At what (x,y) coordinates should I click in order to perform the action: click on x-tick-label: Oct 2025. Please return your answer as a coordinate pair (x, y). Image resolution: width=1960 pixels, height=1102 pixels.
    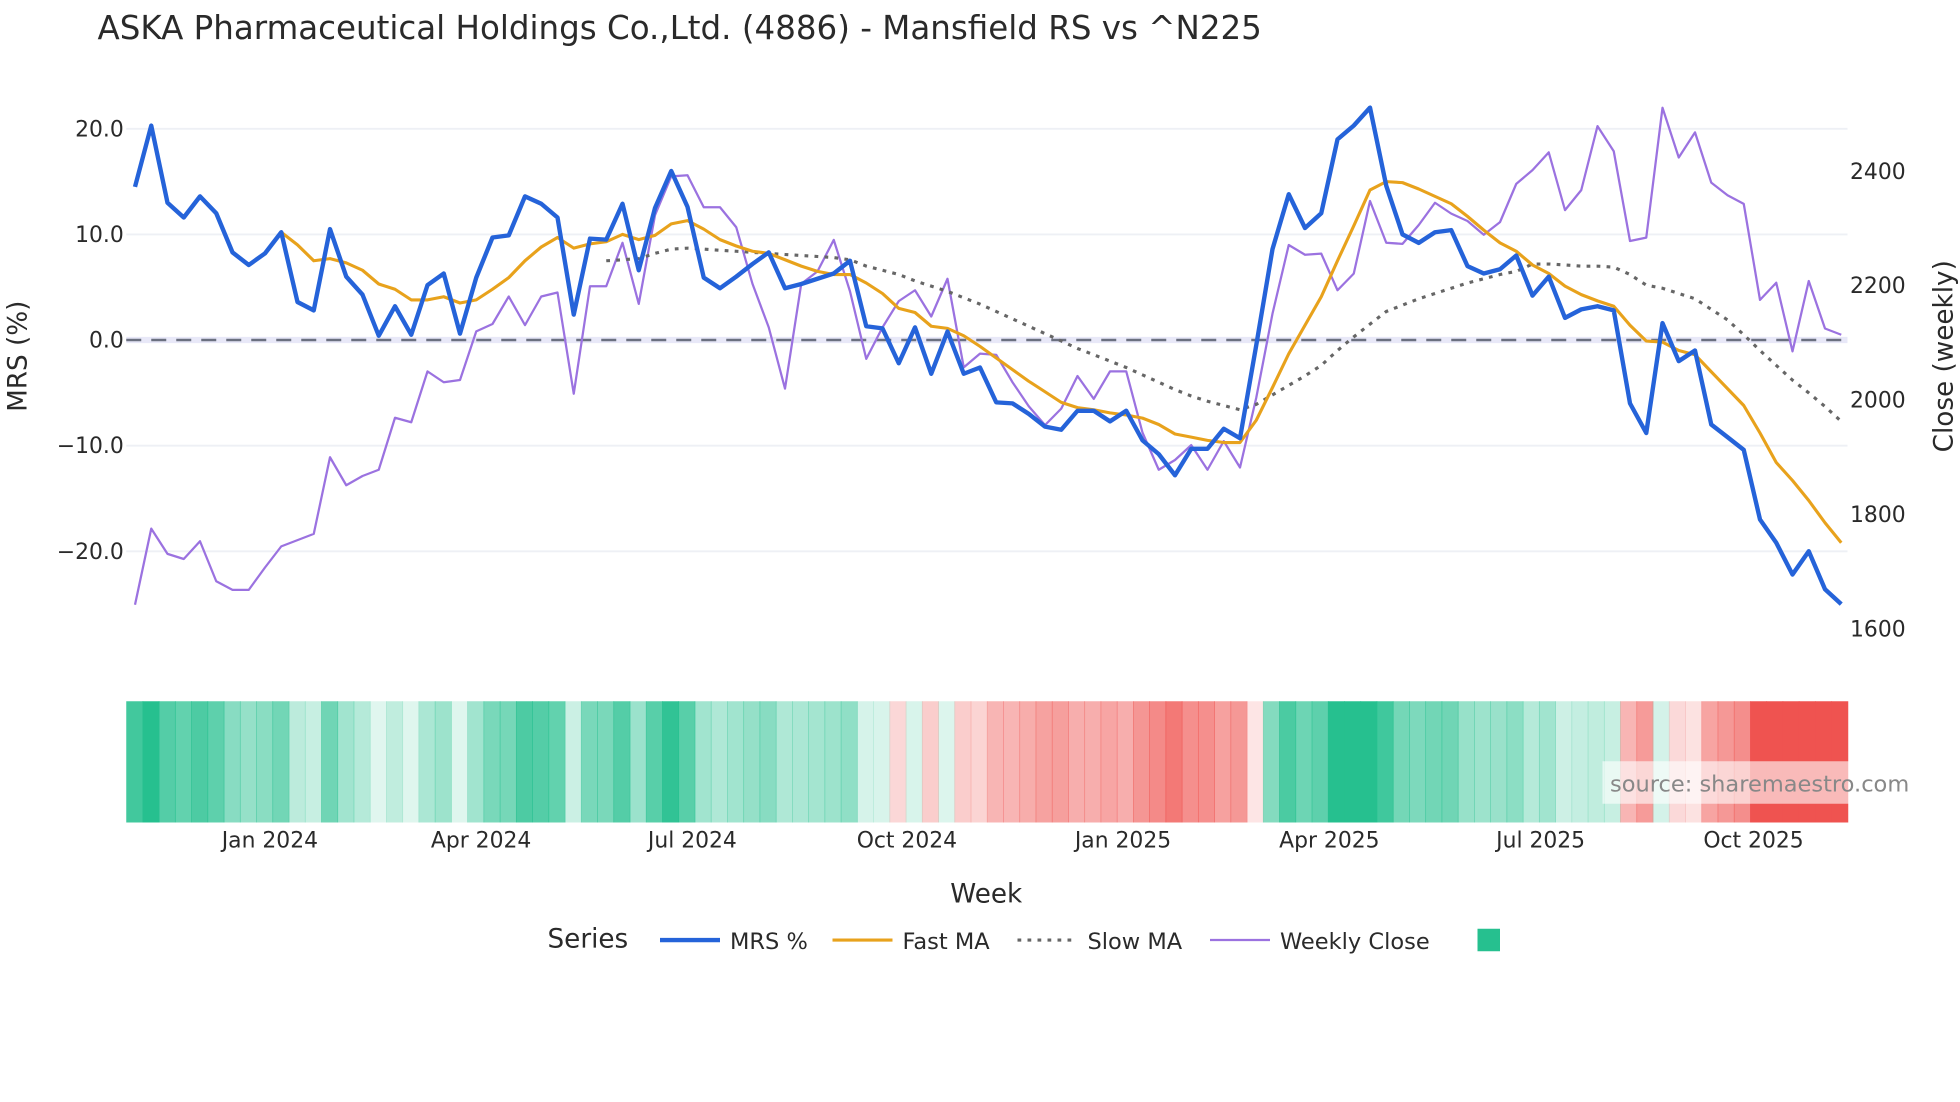
    Looking at the image, I should click on (1753, 841).